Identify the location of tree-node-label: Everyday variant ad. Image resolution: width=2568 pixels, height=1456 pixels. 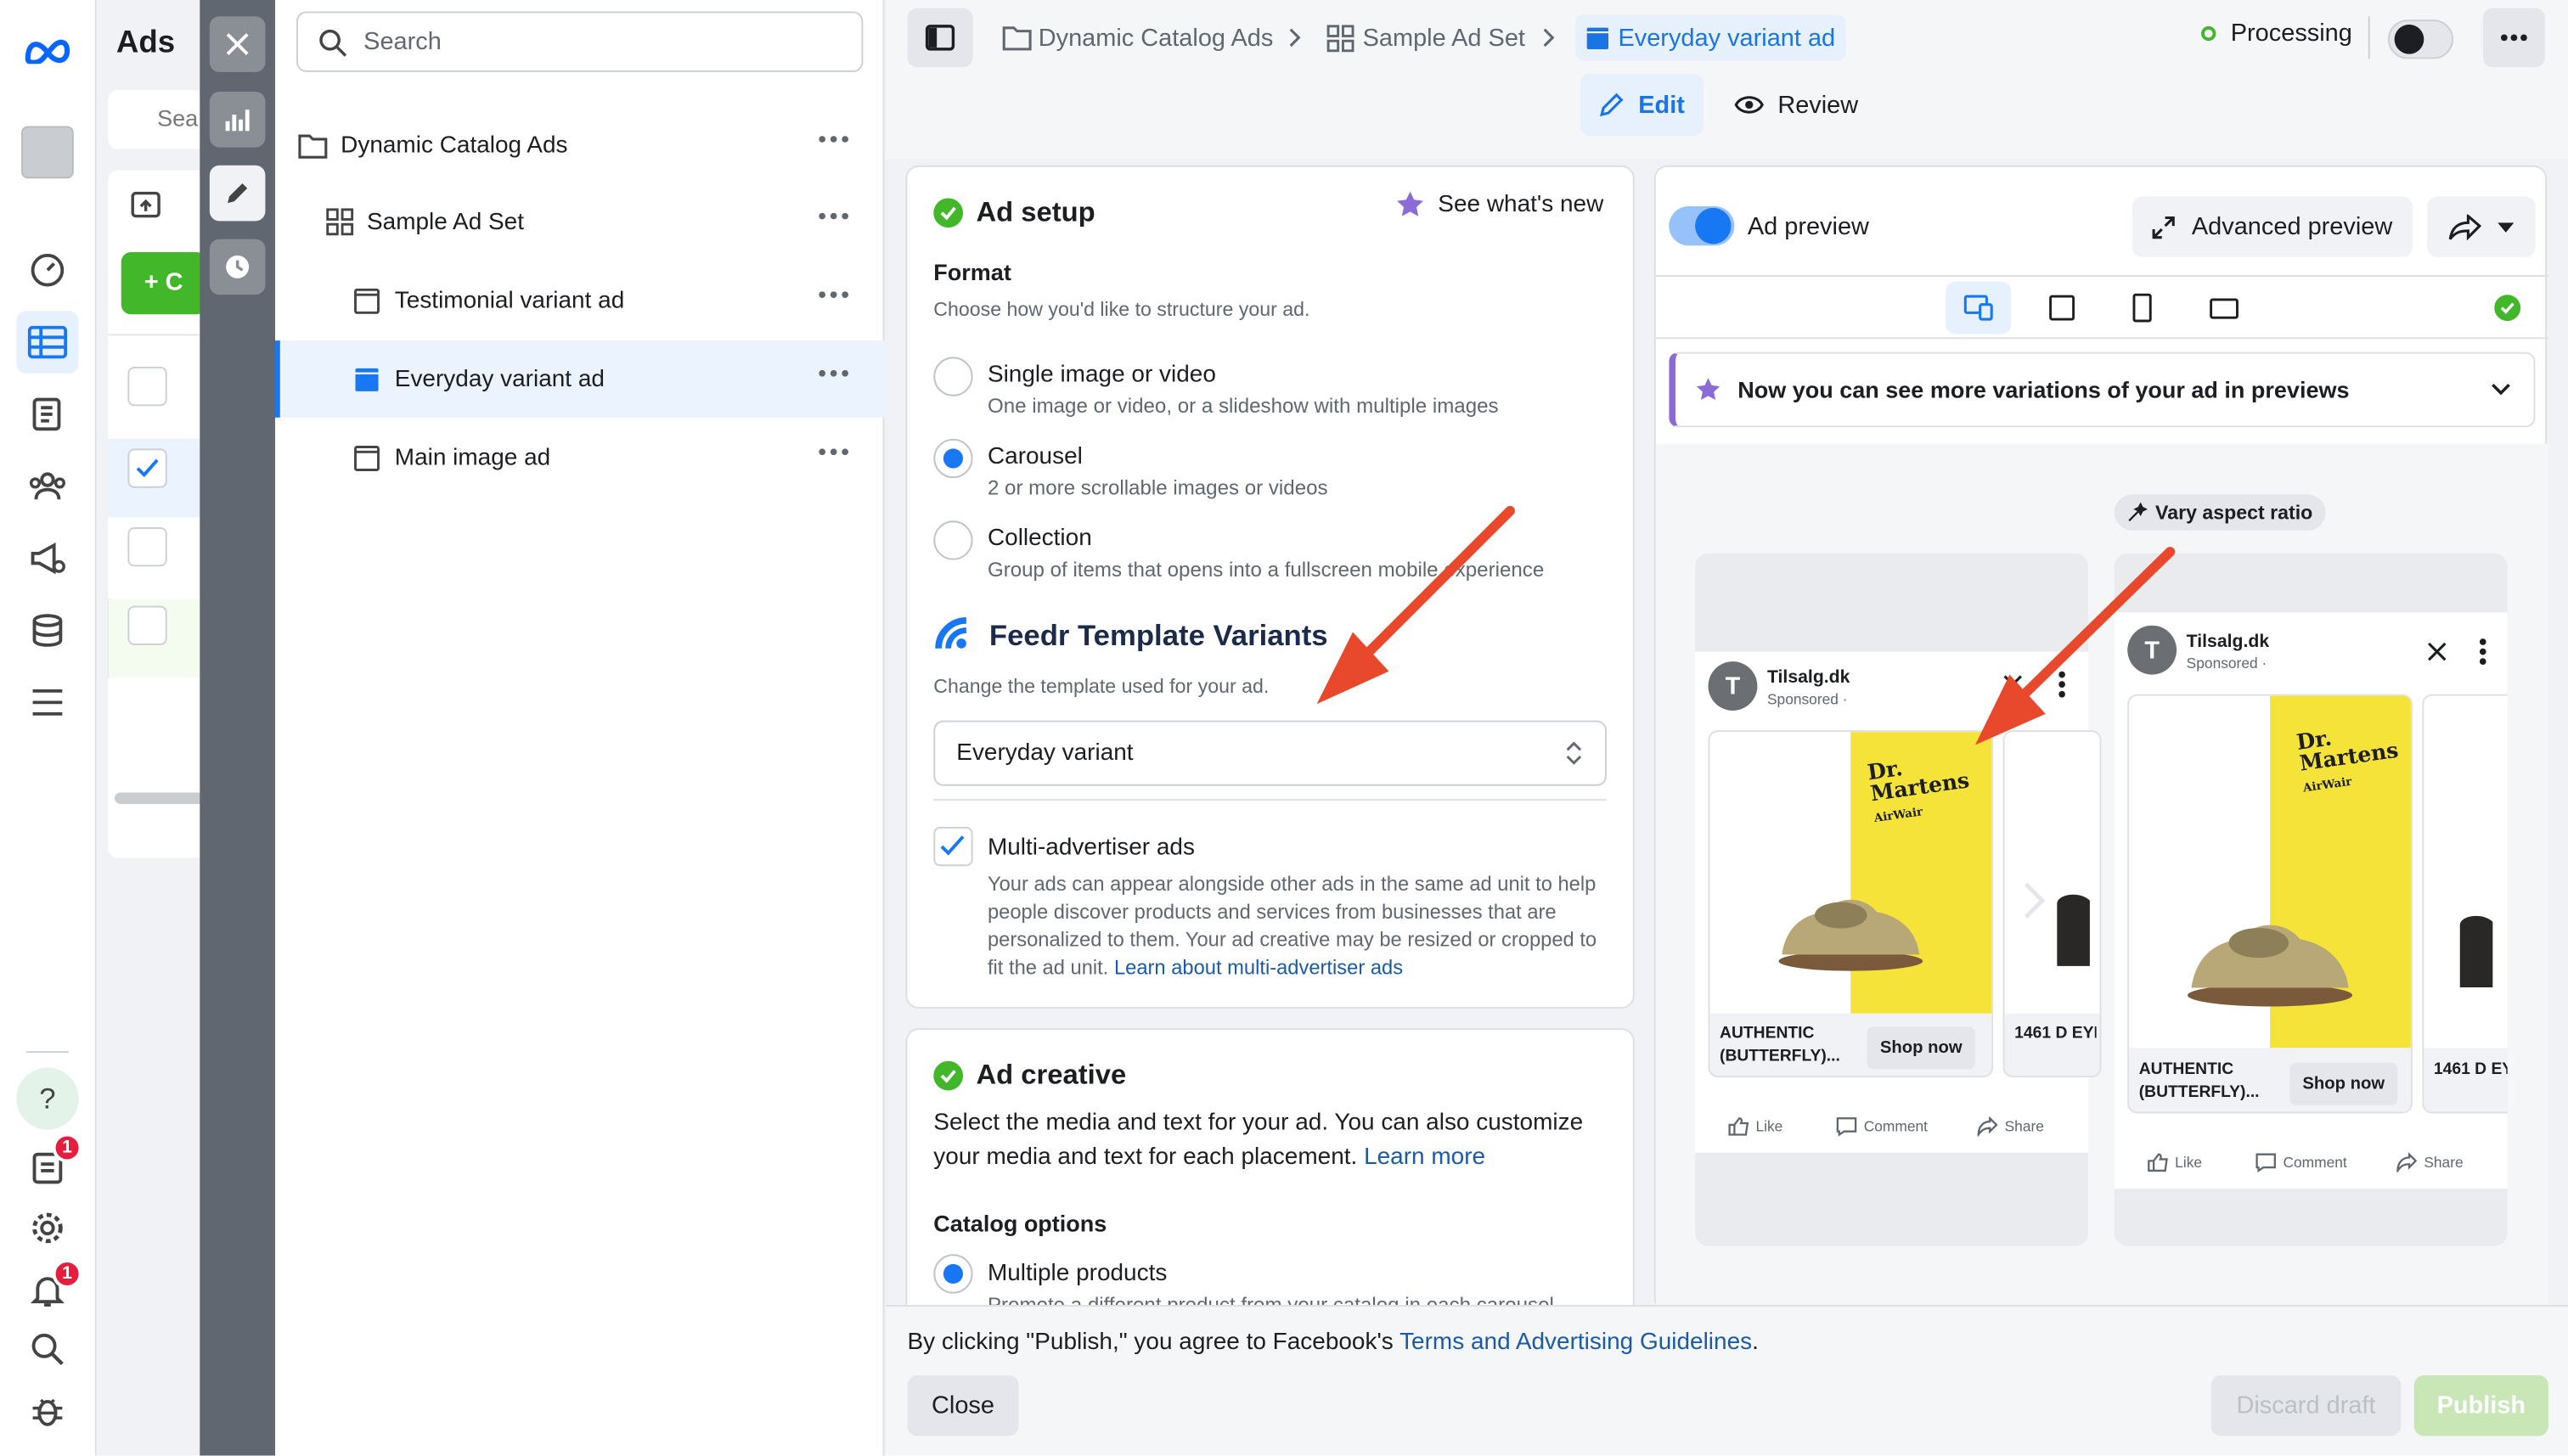
(499, 379).